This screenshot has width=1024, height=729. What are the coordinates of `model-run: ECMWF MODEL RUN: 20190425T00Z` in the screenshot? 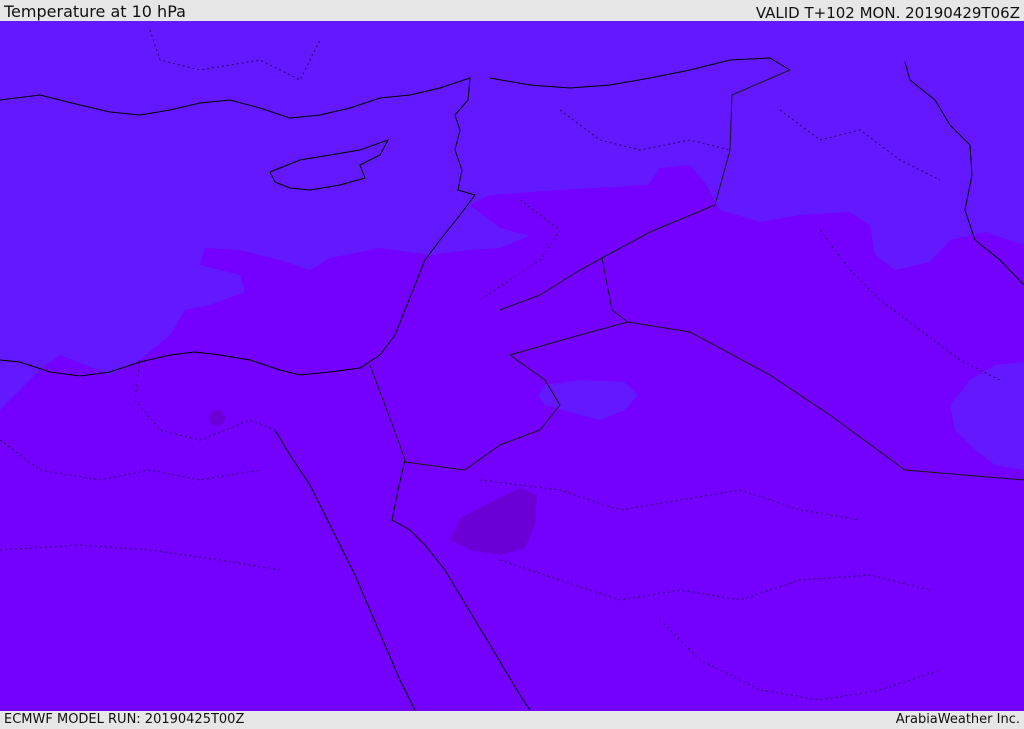 It's located at (124, 719).